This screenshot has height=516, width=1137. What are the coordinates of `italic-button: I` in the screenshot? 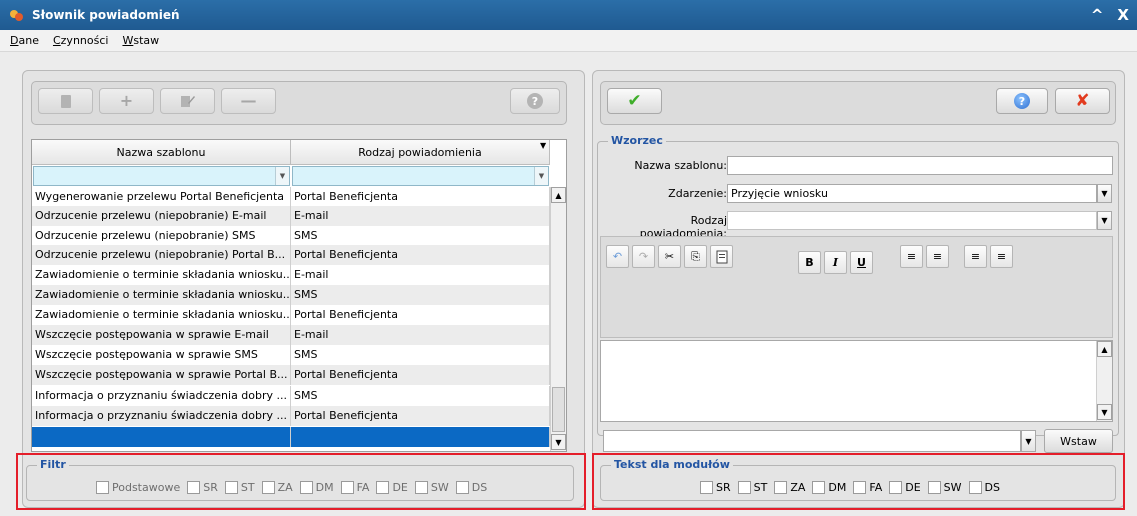 It's located at (835, 262).